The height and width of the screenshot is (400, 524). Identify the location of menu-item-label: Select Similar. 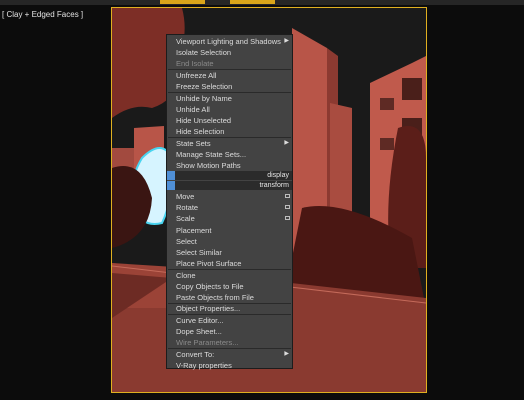
(199, 252).